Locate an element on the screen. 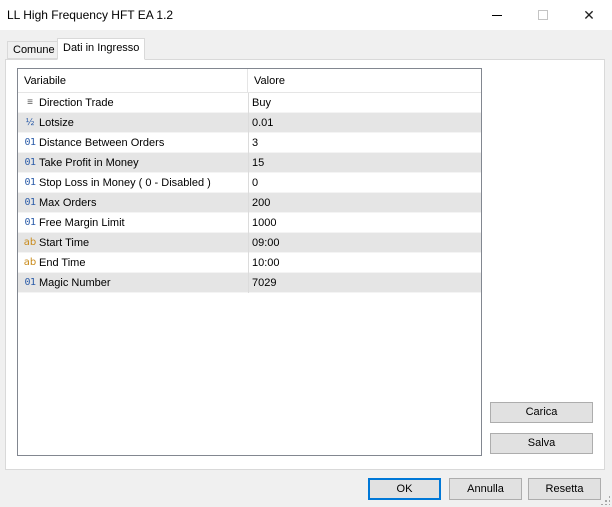  variable-name: Direction Trade is located at coordinates (76, 103).